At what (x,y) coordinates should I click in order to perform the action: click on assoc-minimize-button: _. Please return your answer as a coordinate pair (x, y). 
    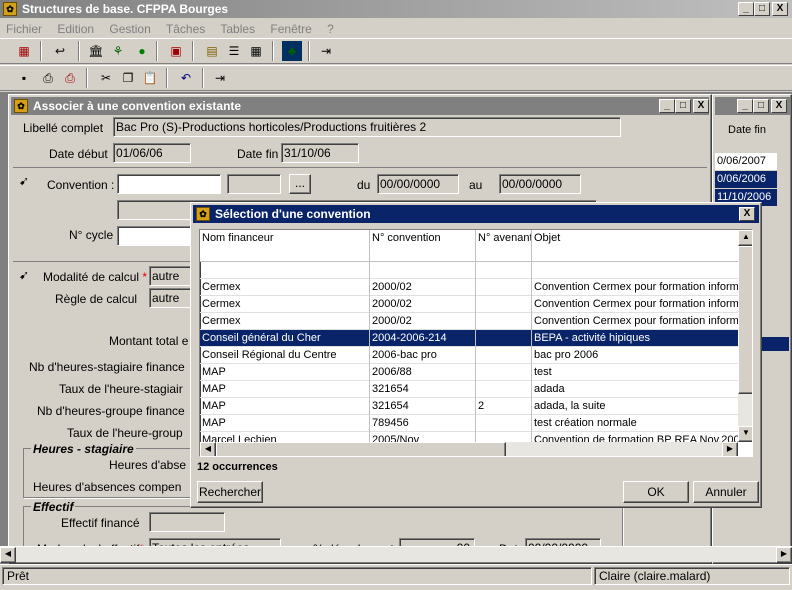
    Looking at the image, I should click on (667, 106).